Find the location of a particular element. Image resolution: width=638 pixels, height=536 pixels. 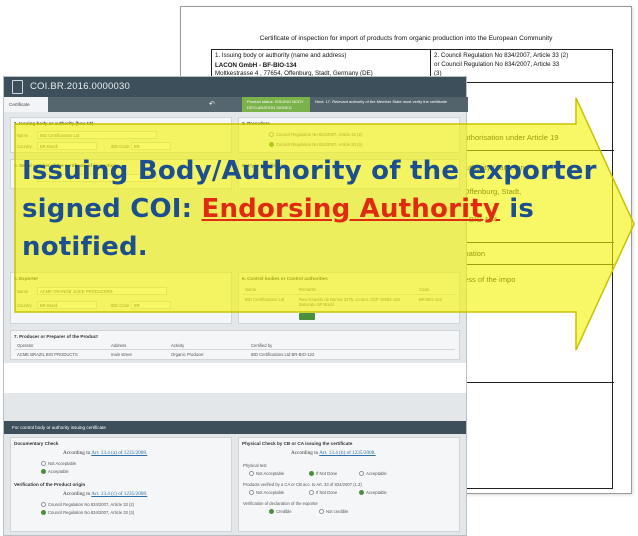

phys-option: Acceptable is located at coordinates (373, 474).